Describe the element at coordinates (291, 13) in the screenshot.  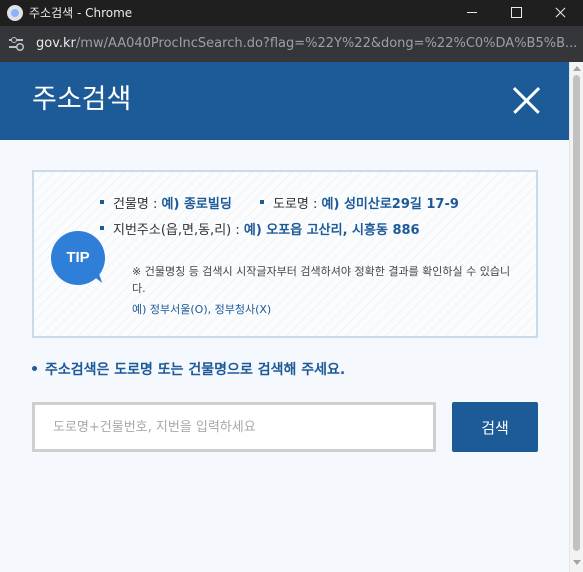
I see `browser-titlebar: 주소검색 - Chrome` at that location.